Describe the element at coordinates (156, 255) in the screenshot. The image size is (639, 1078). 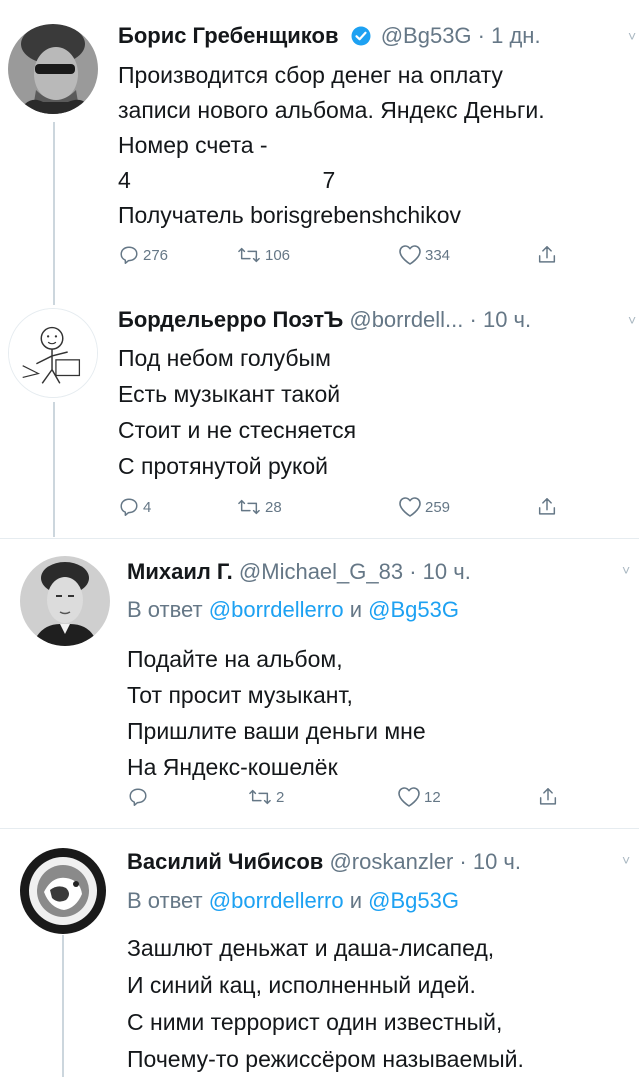
I see `reply-count: 276` at that location.